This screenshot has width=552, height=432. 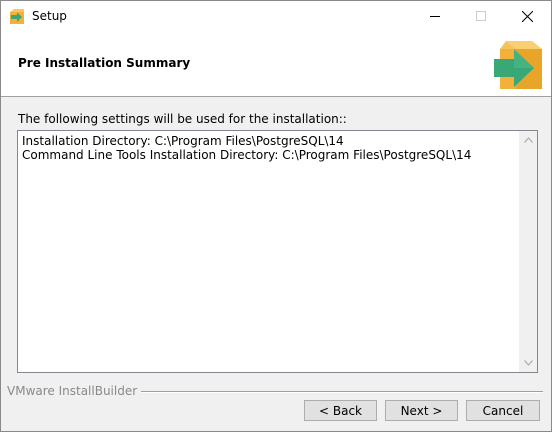 What do you see at coordinates (276, 16) in the screenshot?
I see `title-bar: Setup` at bounding box center [276, 16].